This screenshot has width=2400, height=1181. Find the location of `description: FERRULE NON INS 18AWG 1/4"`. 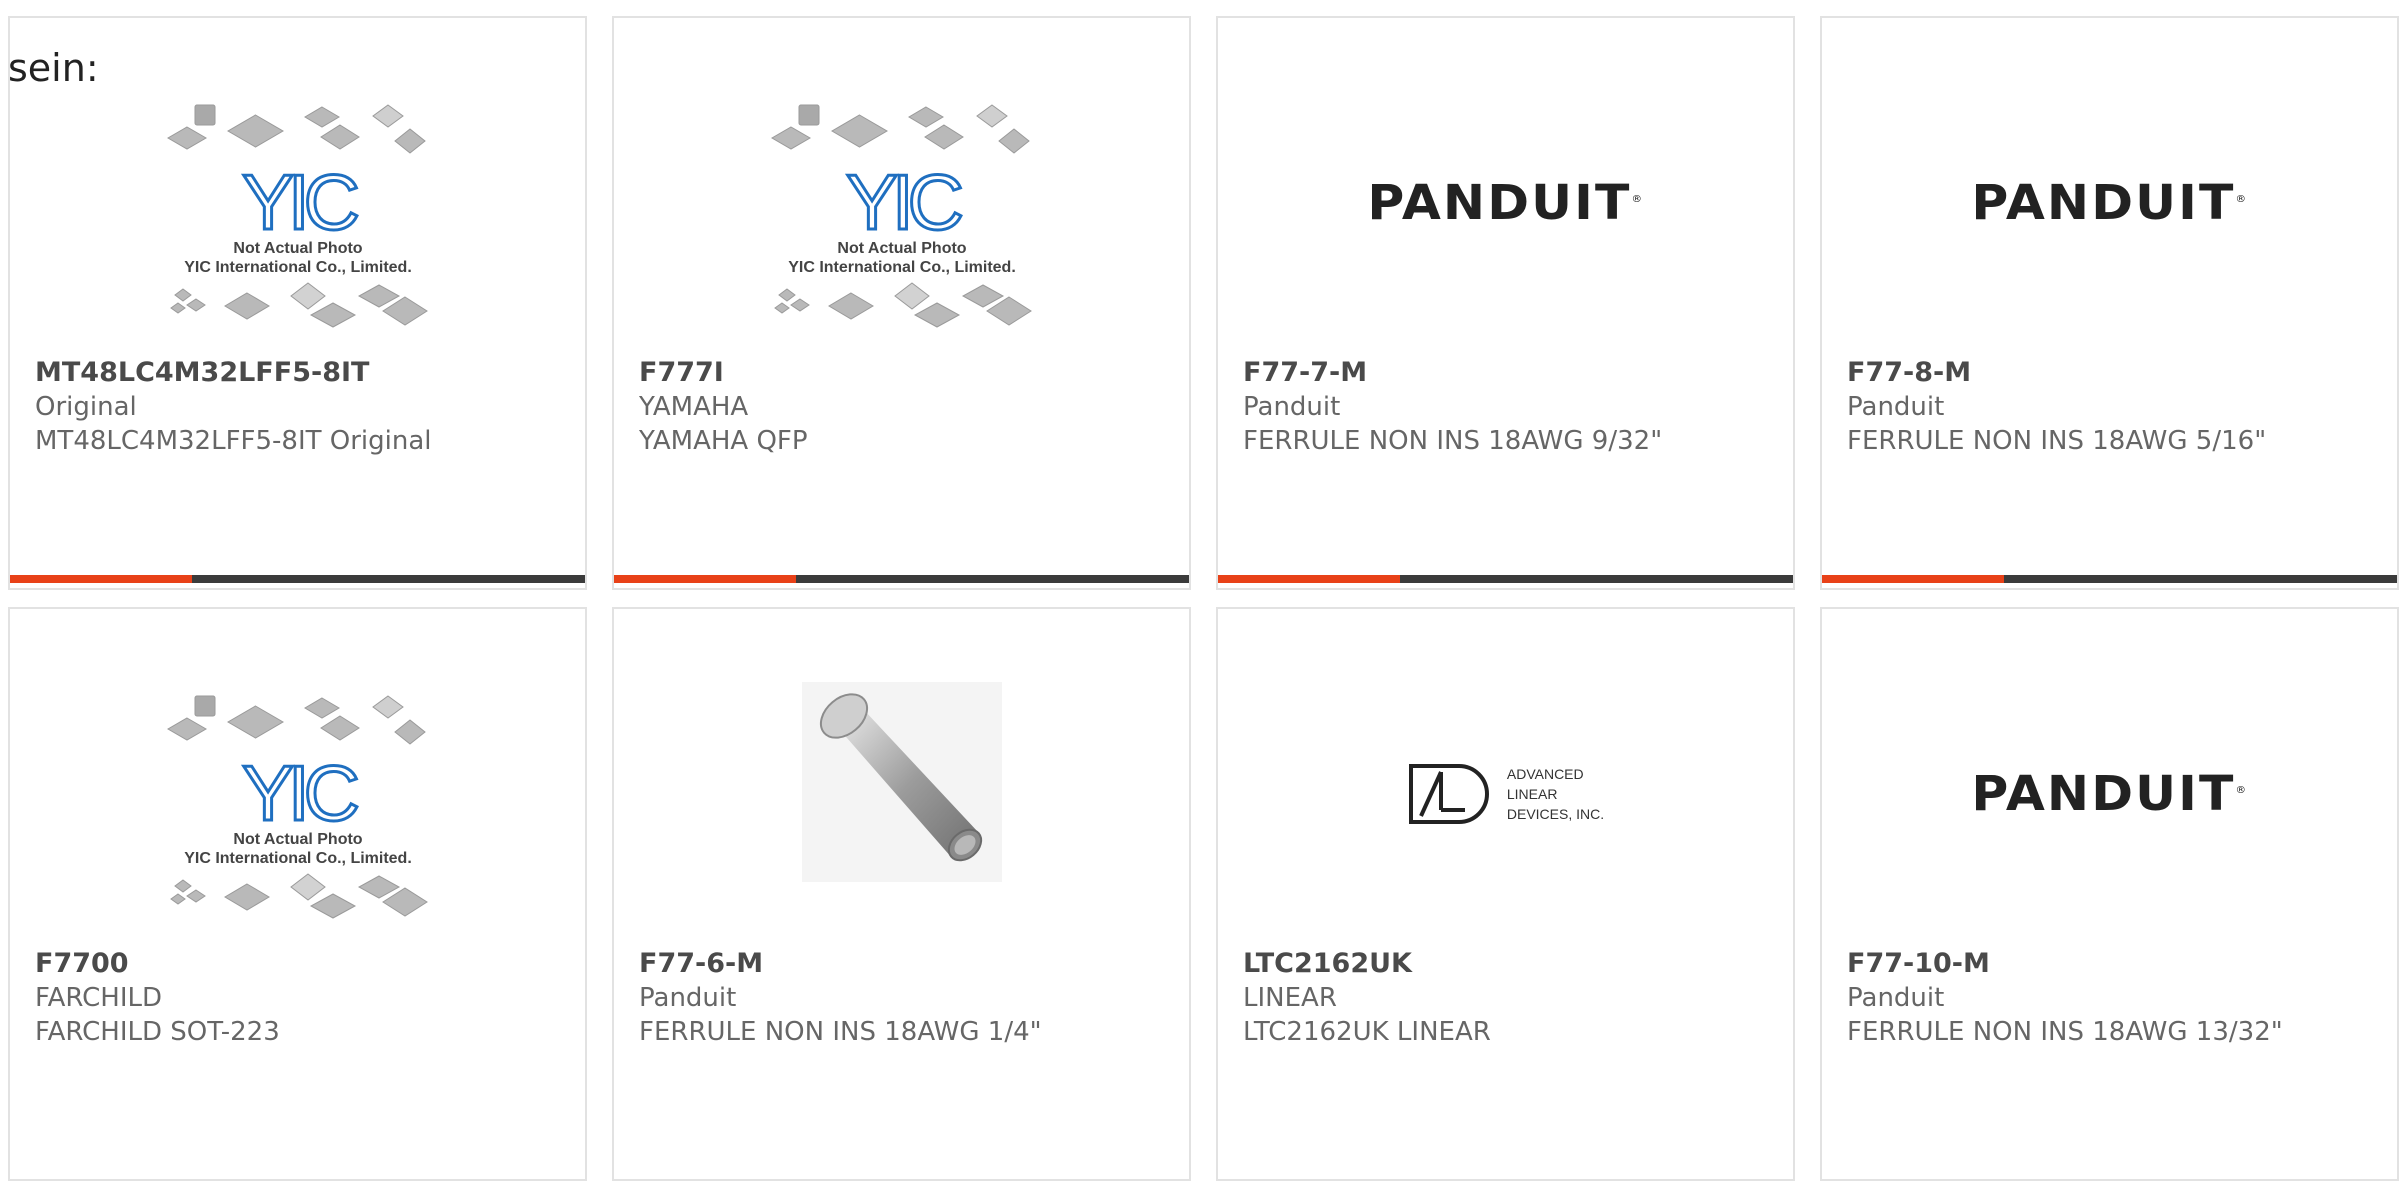

description: FERRULE NON INS 18AWG 1/4" is located at coordinates (840, 1032).